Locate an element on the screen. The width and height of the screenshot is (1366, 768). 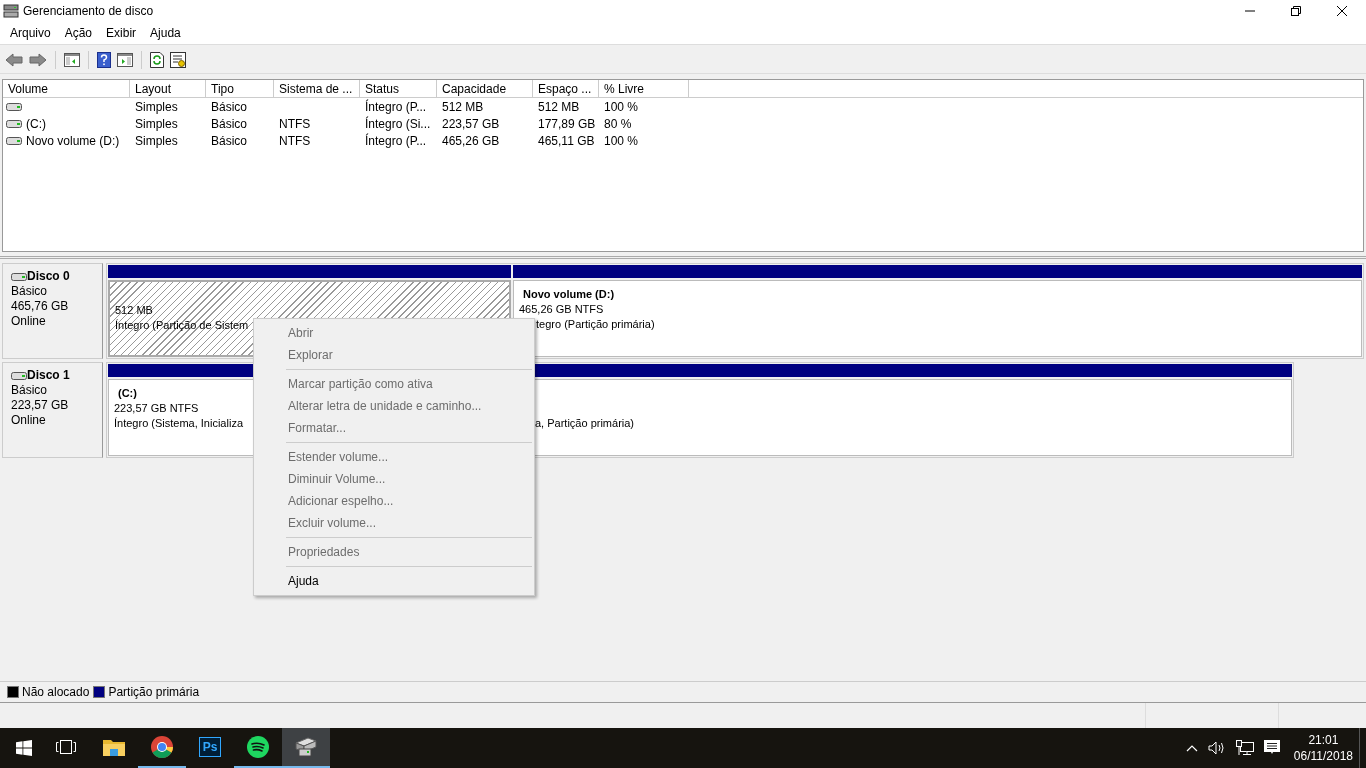
partition-label: (C:) is located at coordinates (127, 393).